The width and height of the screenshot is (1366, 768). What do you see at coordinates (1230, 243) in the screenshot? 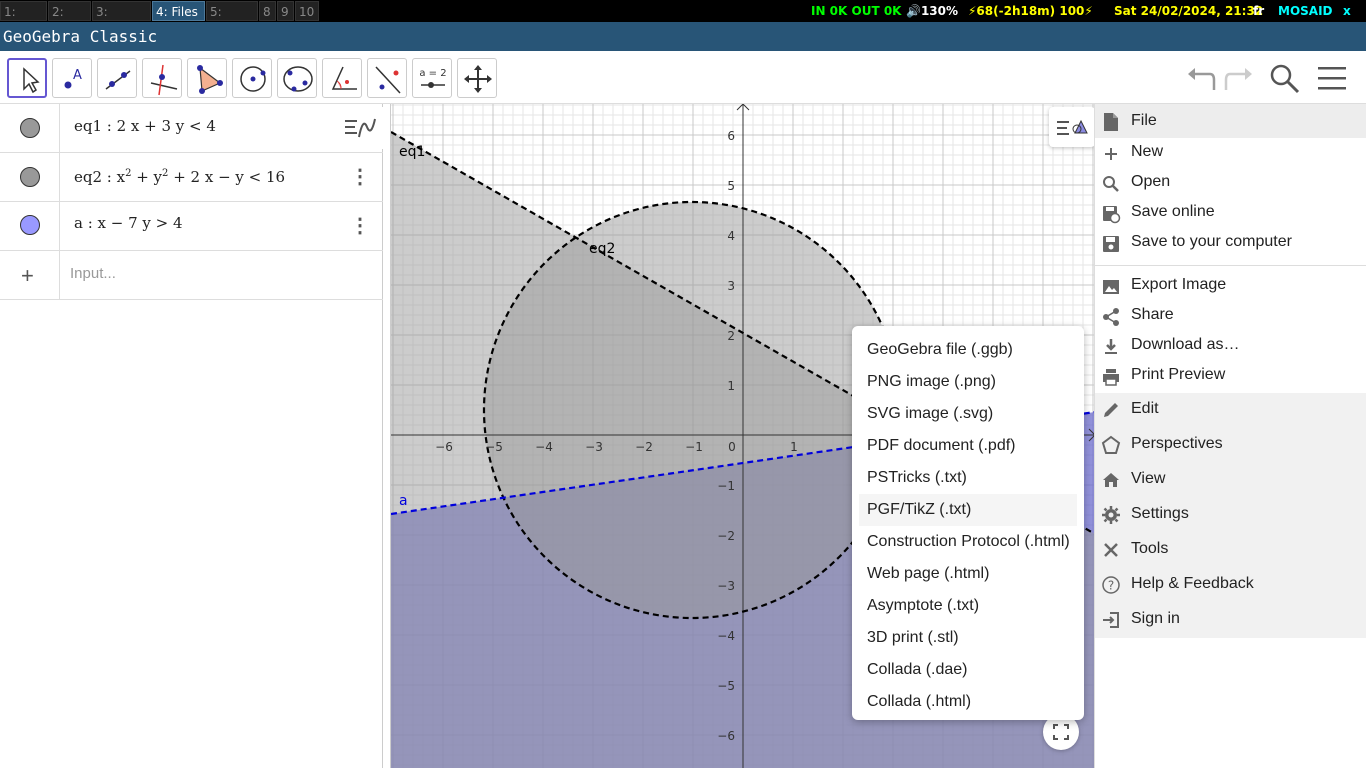
I see `menu-save-computer: Save to your computer` at bounding box center [1230, 243].